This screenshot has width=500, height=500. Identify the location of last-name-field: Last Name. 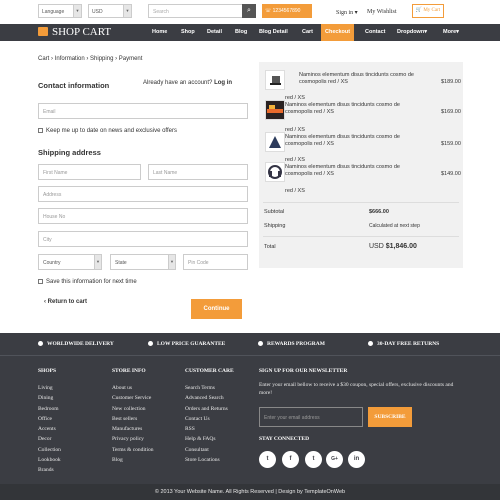
(198, 172).